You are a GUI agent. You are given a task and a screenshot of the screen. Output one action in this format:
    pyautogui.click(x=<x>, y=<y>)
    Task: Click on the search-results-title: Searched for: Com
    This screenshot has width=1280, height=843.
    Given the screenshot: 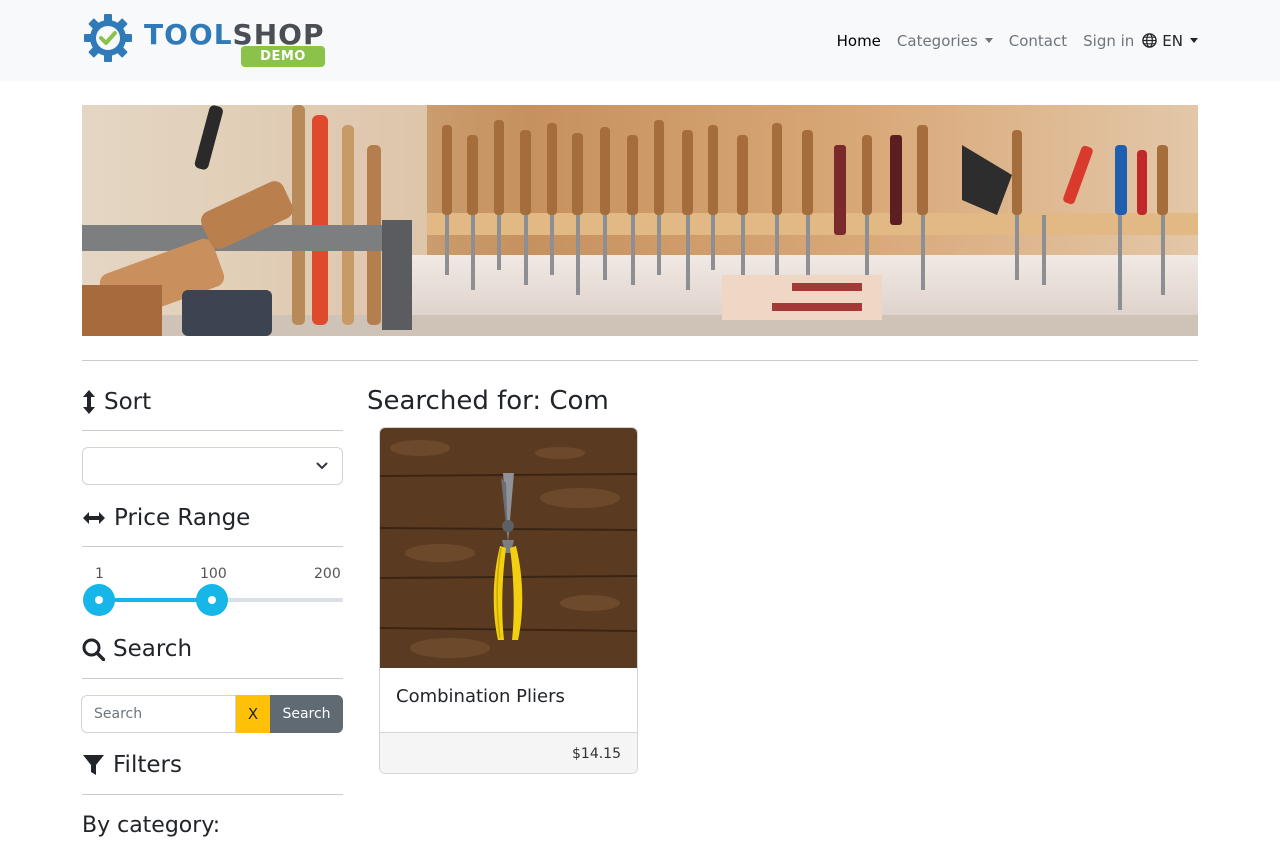 What is the action you would take?
    pyautogui.click(x=488, y=401)
    